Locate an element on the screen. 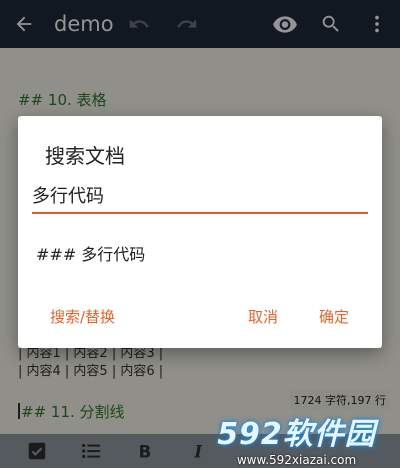 This screenshot has width=400, height=468. search-replace-button: 搜索/替换 is located at coordinates (82, 316).